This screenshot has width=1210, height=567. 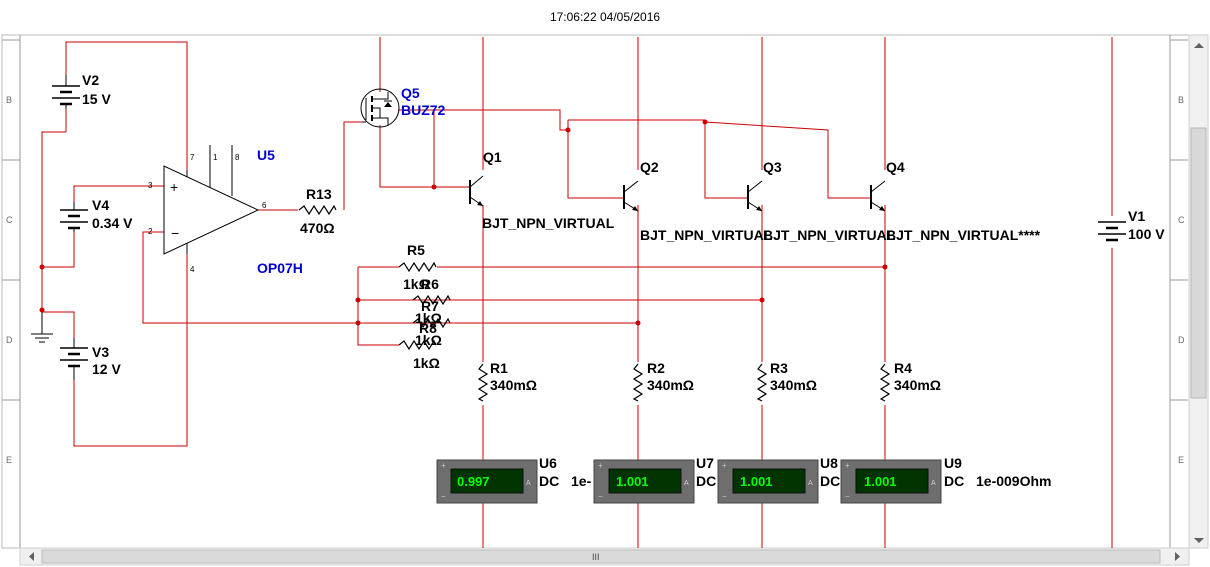 What do you see at coordinates (499, 368) in the screenshot?
I see `r1-ref: R1` at bounding box center [499, 368].